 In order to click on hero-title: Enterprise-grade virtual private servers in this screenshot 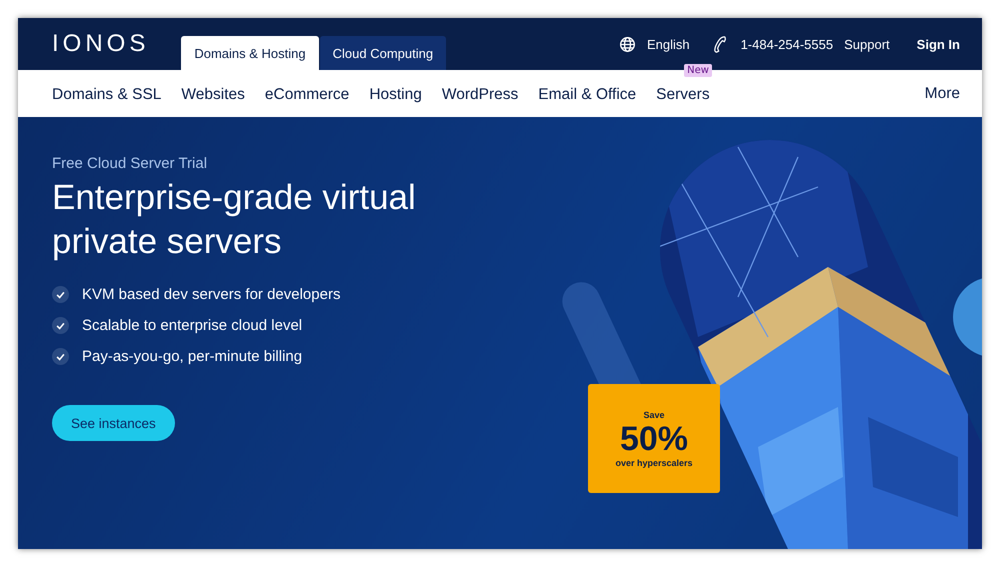, I will do `click(234, 220)`.